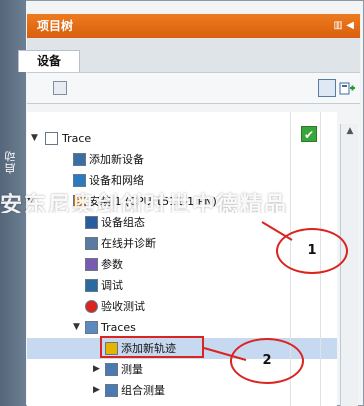 This screenshot has height=406, width=364. Describe the element at coordinates (267, 361) in the screenshot. I see `callout-2: 2` at that location.